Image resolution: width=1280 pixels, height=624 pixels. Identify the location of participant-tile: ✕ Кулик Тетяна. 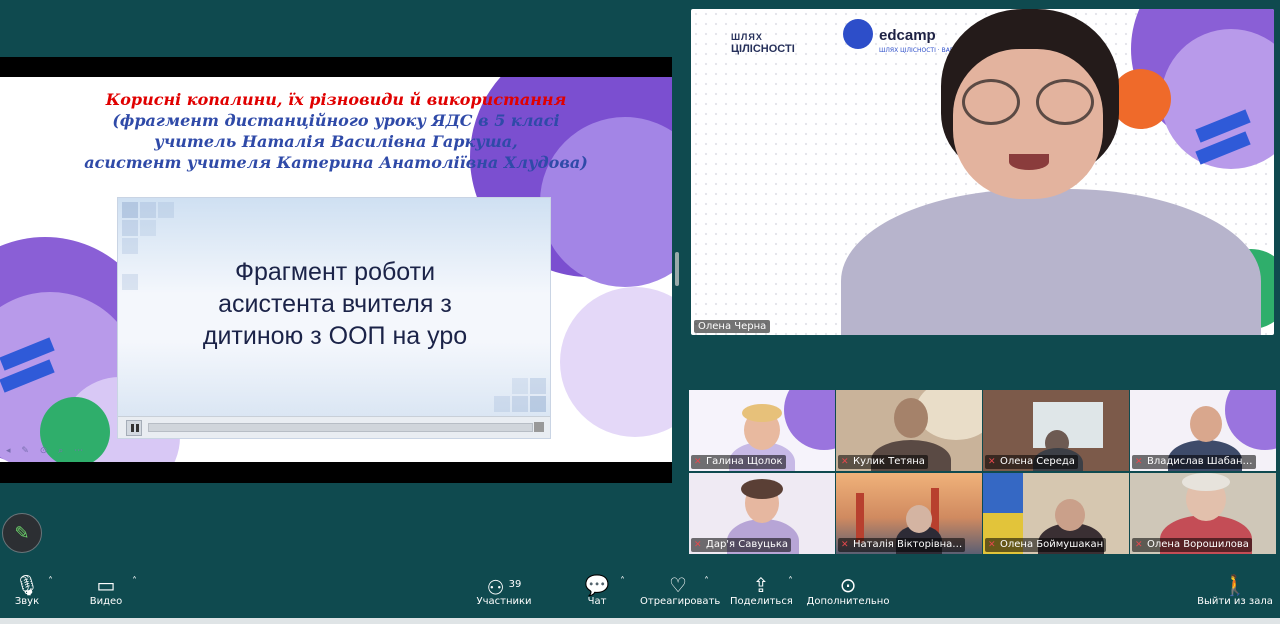
(909, 430).